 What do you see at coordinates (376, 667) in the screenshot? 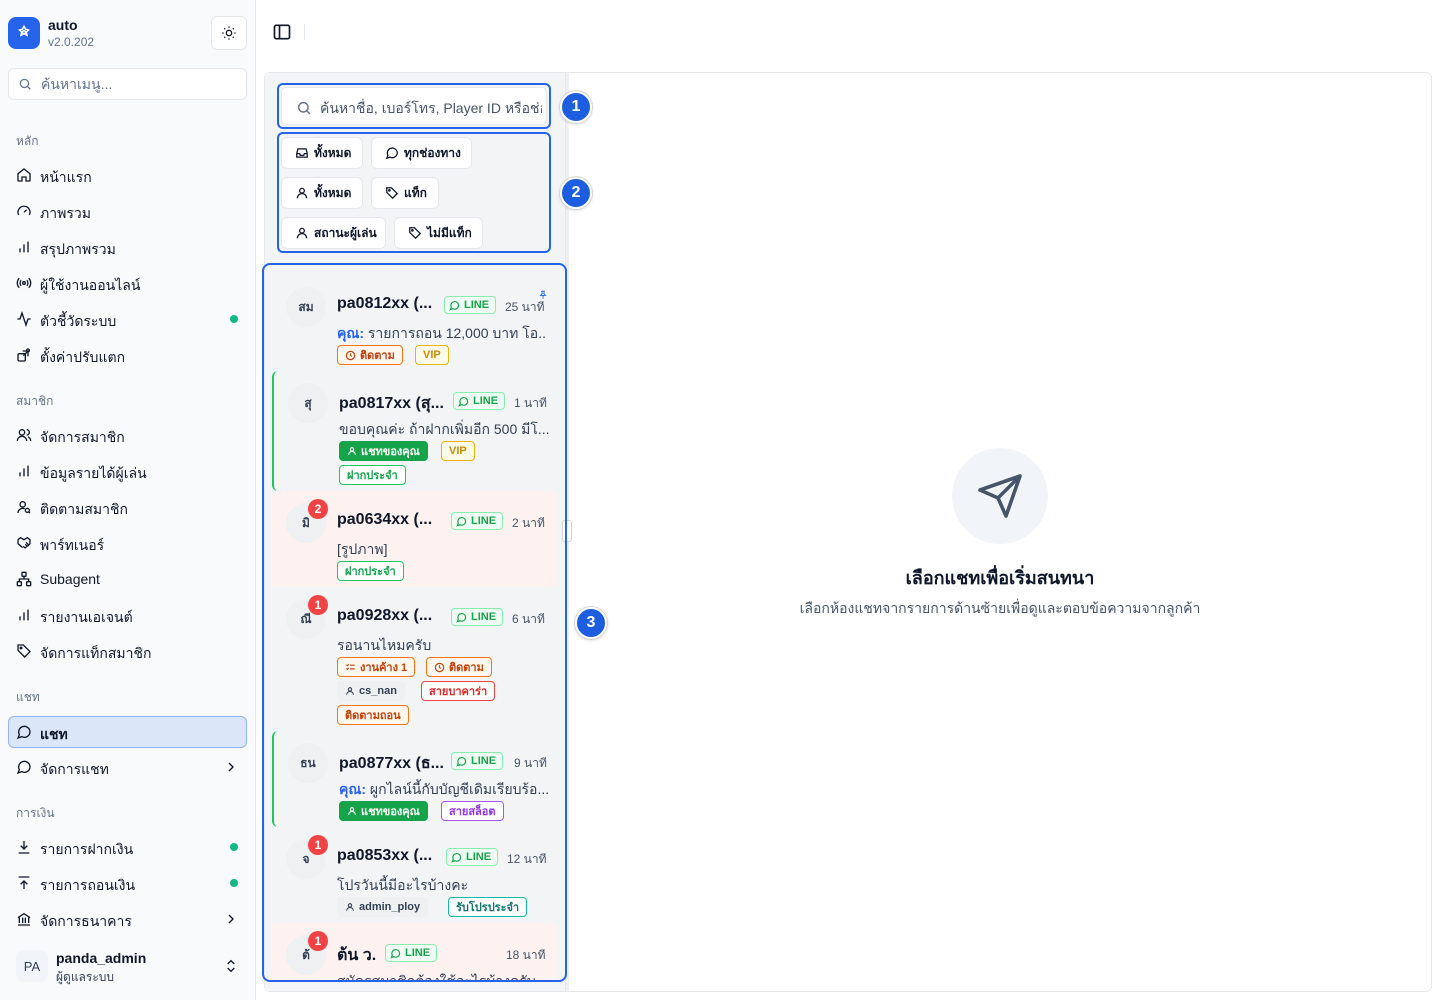
I see `tag-pending-task: งานค้าง 1` at bounding box center [376, 667].